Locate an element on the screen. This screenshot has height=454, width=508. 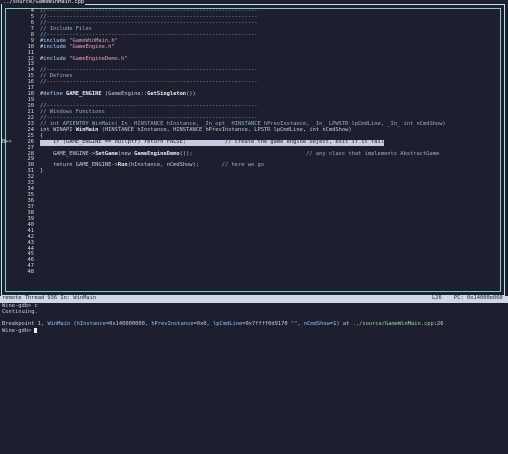
console-prompt-line: Wine-gdb> is located at coordinates (254, 330).